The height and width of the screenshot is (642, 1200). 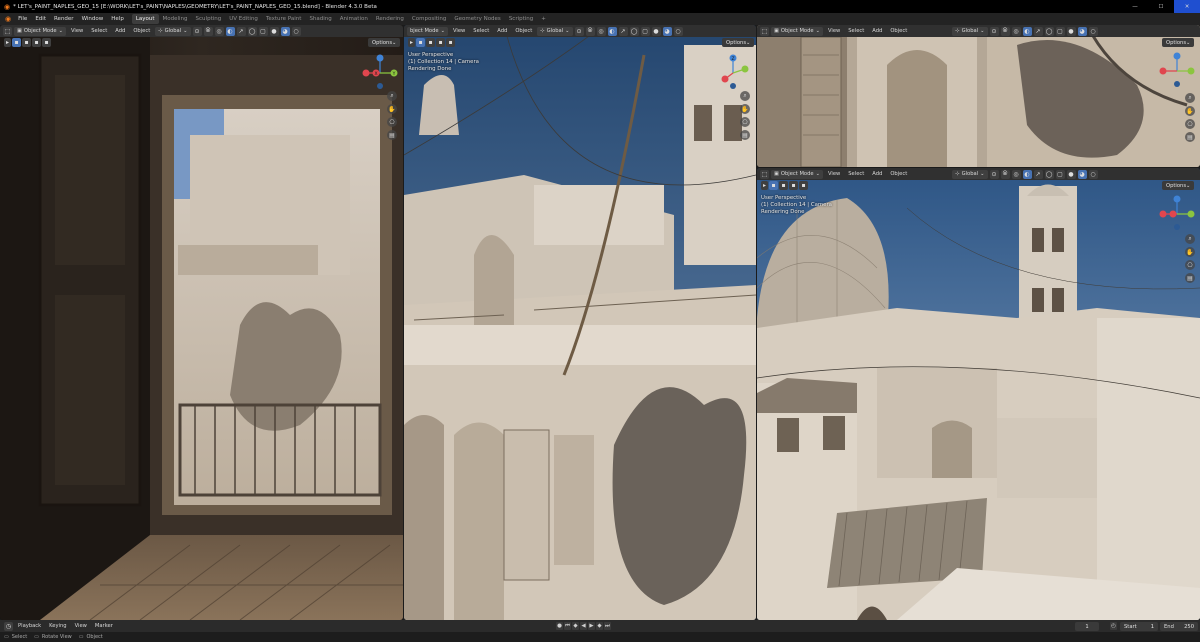 What do you see at coordinates (384, 42) in the screenshot?
I see `options-dropdown: Options ⌄` at bounding box center [384, 42].